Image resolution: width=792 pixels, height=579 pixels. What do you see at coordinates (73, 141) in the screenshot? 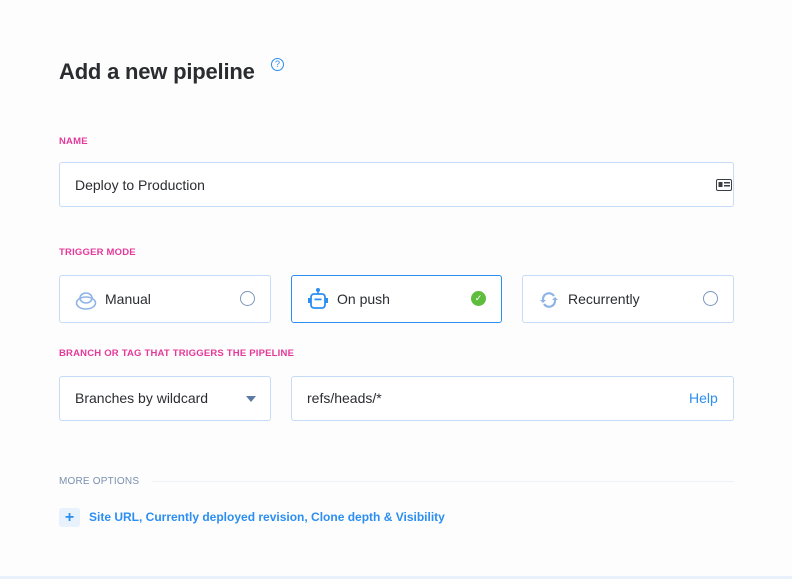
I see `name-label: NAME` at bounding box center [73, 141].